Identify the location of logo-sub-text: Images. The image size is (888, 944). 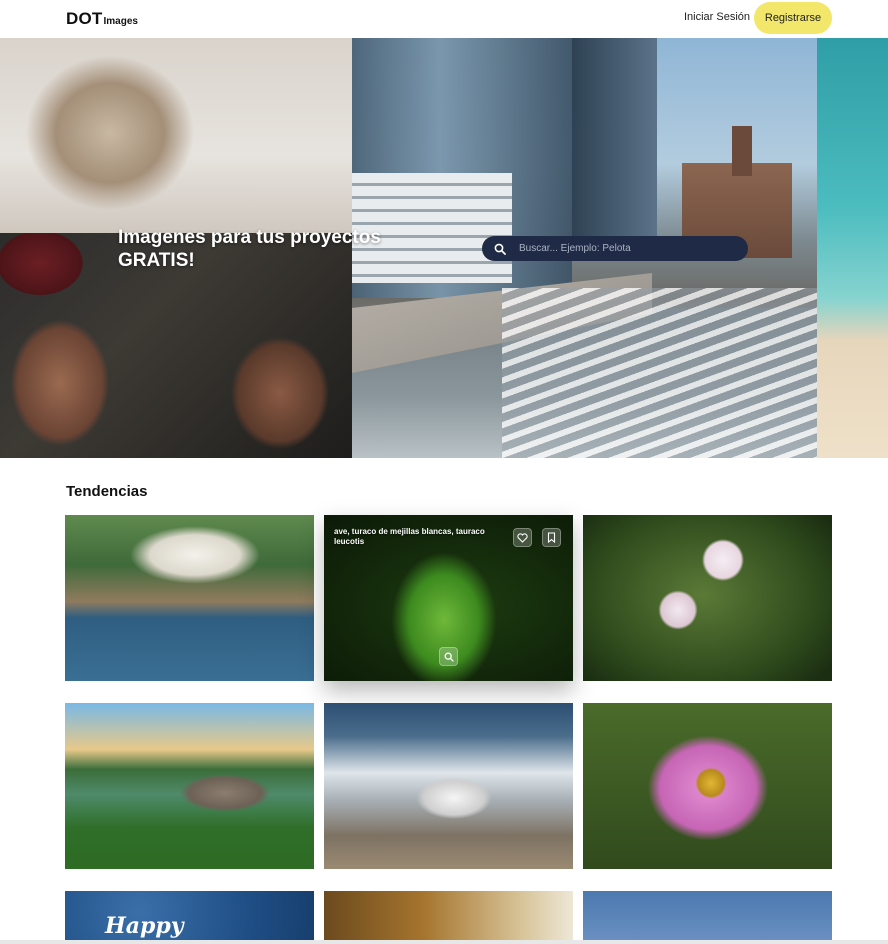
(120, 21).